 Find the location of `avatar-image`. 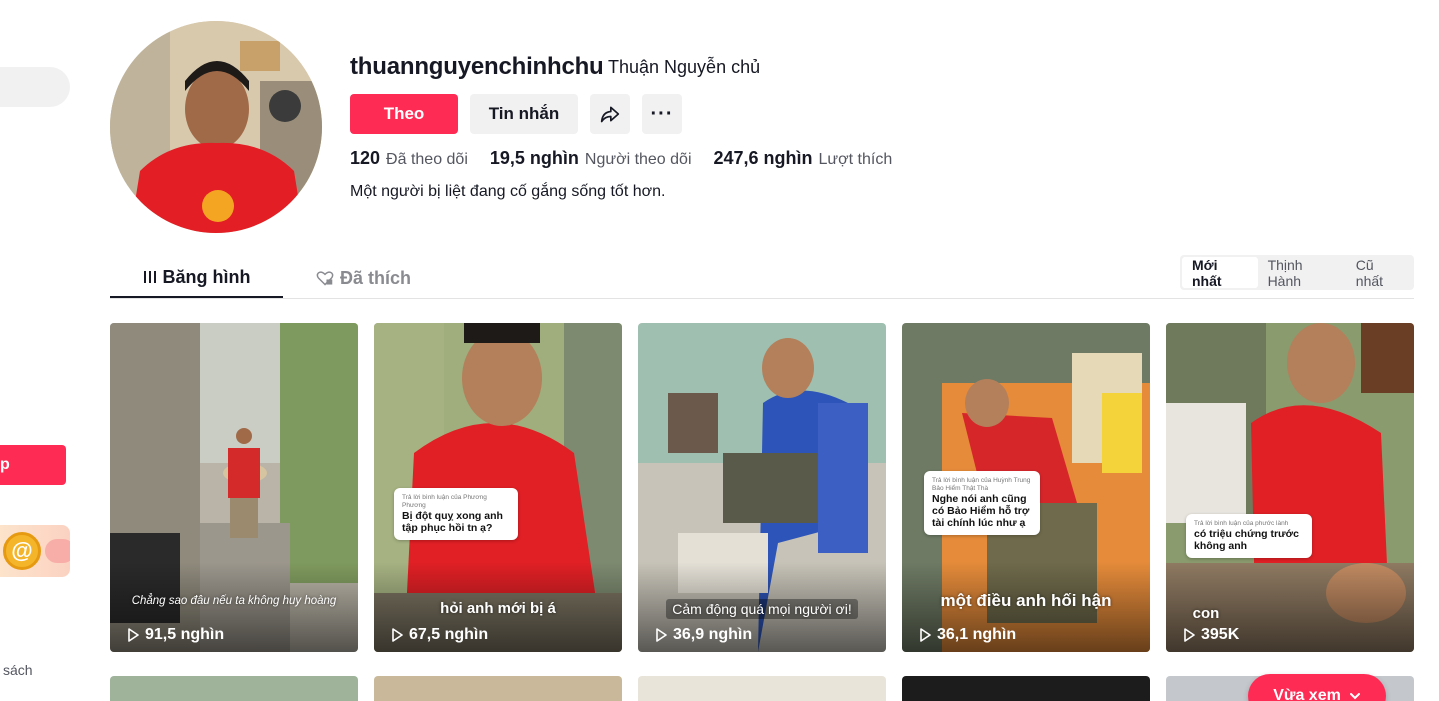

avatar-image is located at coordinates (216, 127).